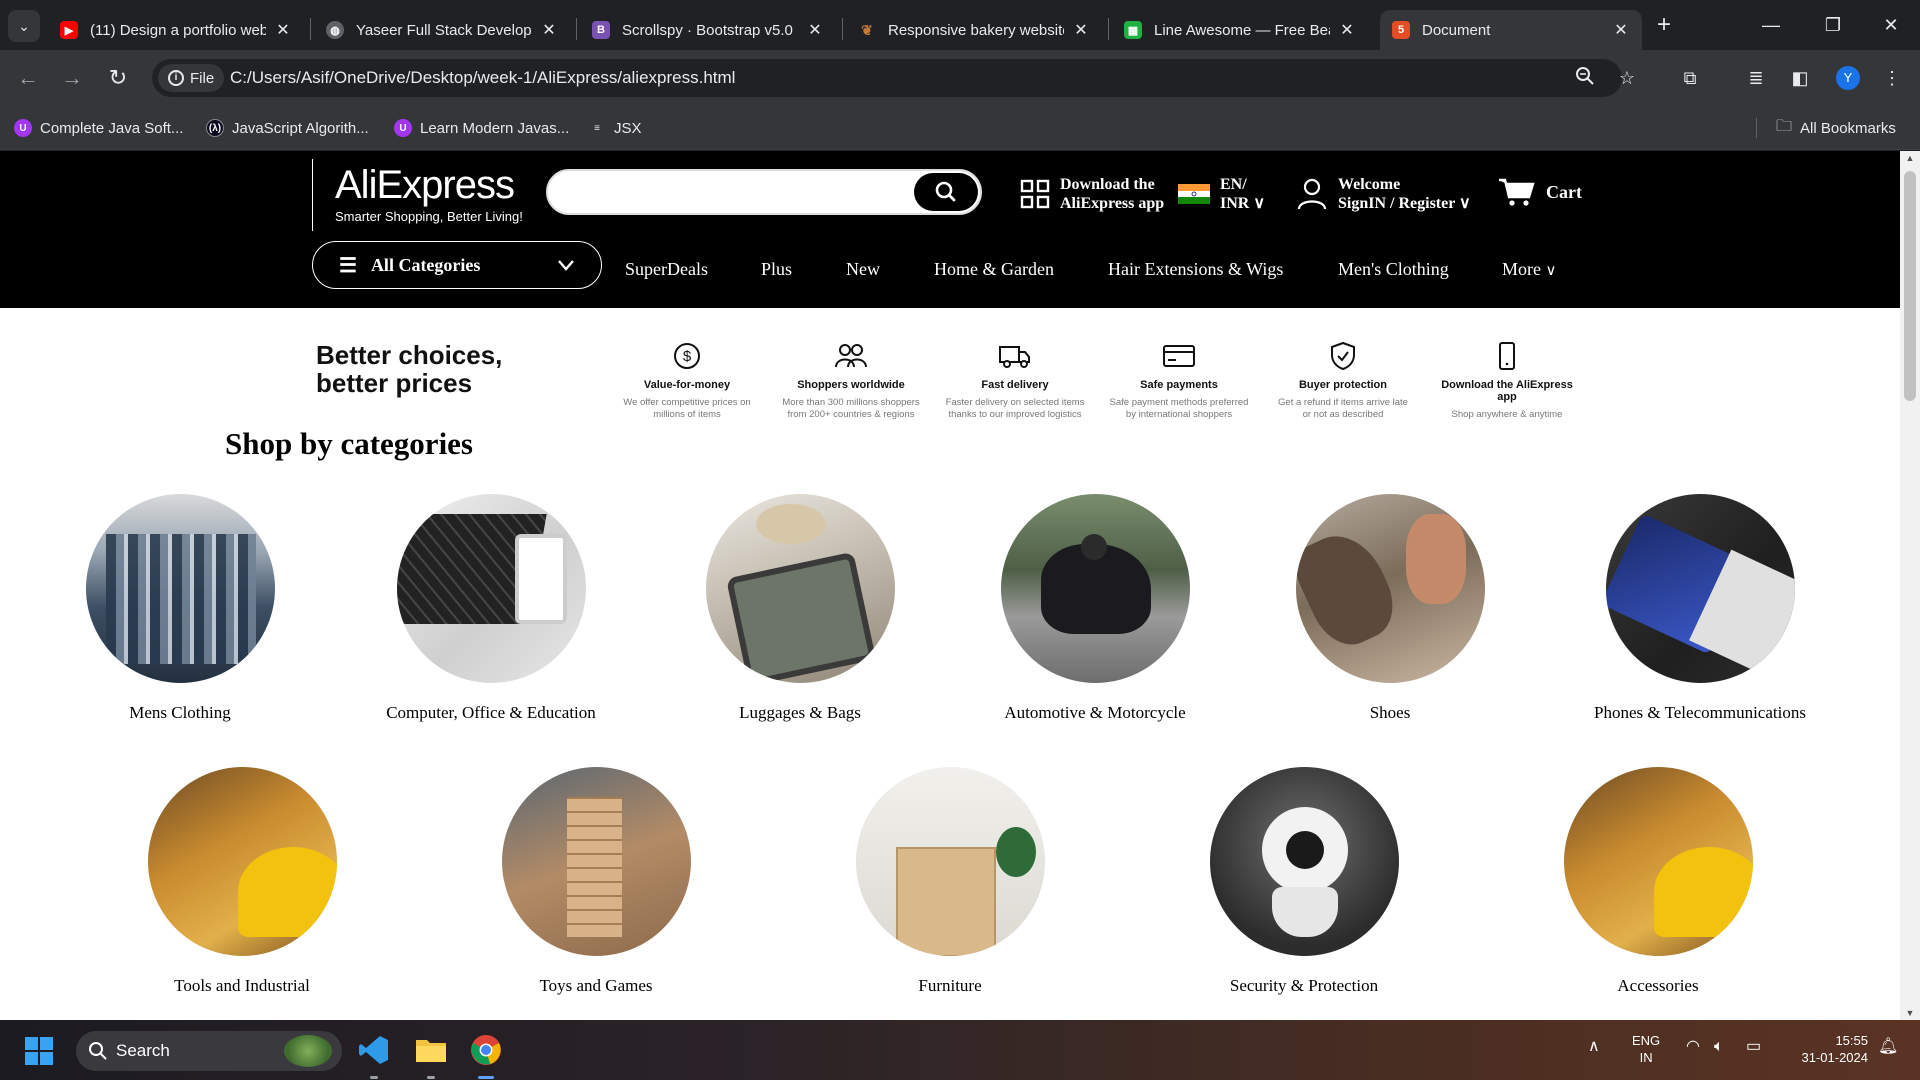 This screenshot has width=1920, height=1080. Describe the element at coordinates (1383, 194) in the screenshot. I see `account-menu: Welcome SignIN / Register ∨` at that location.